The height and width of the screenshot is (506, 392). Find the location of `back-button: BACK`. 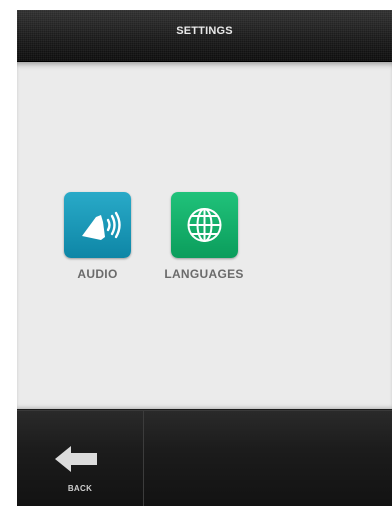

back-button: BACK is located at coordinates (80, 458).